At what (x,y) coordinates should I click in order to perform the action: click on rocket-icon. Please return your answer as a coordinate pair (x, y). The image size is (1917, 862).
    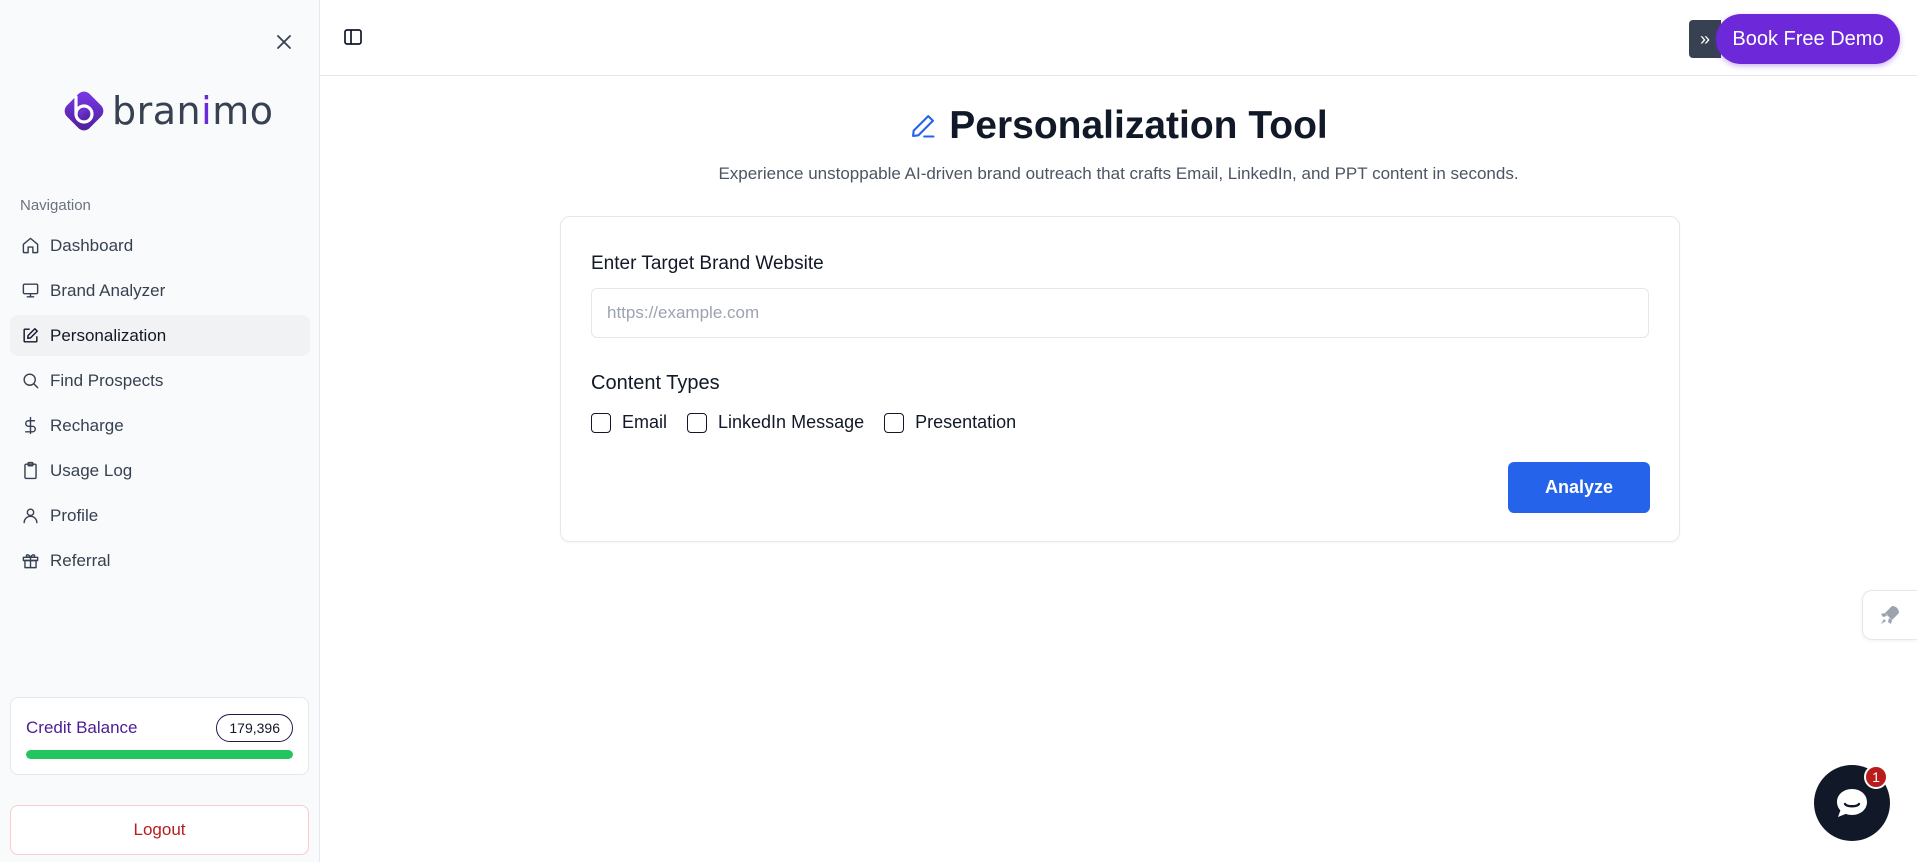
    Looking at the image, I should click on (1890, 615).